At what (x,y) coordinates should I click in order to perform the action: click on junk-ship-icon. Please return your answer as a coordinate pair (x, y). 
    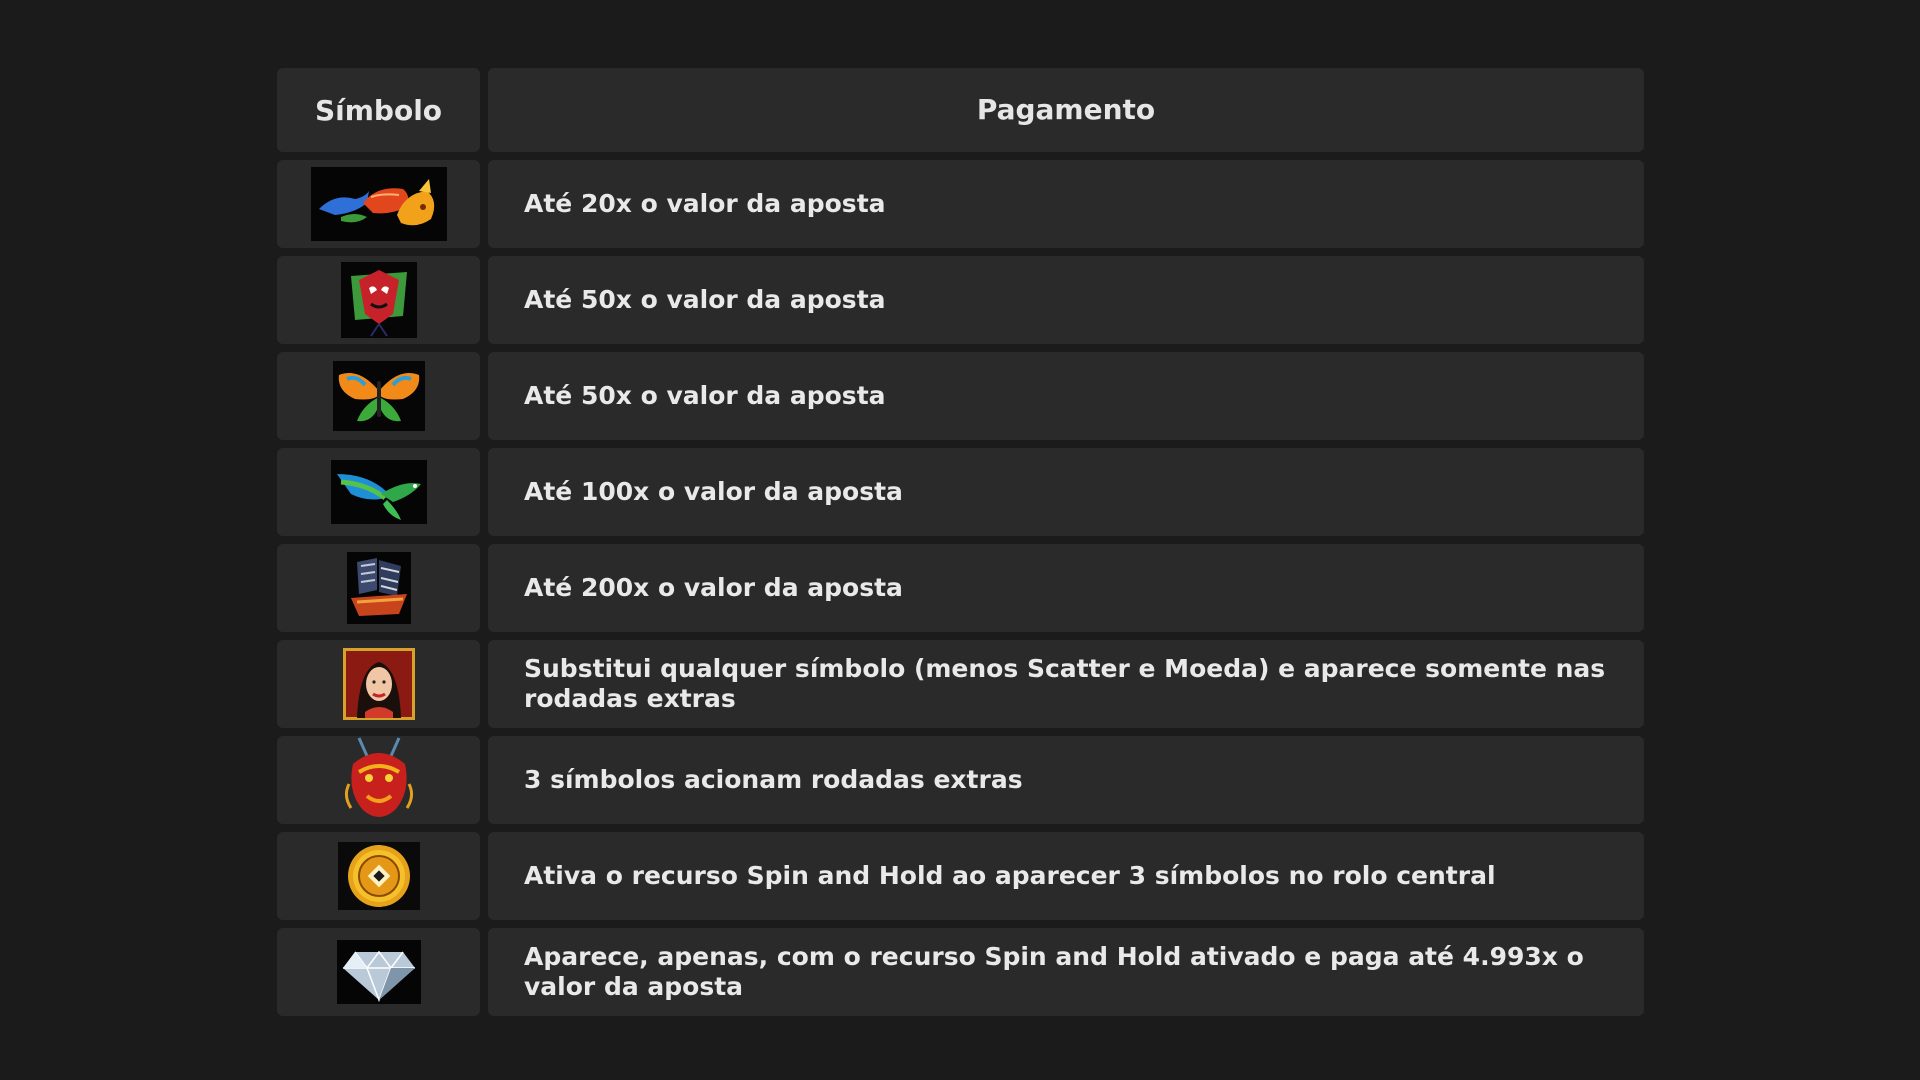
    Looking at the image, I should click on (378, 588).